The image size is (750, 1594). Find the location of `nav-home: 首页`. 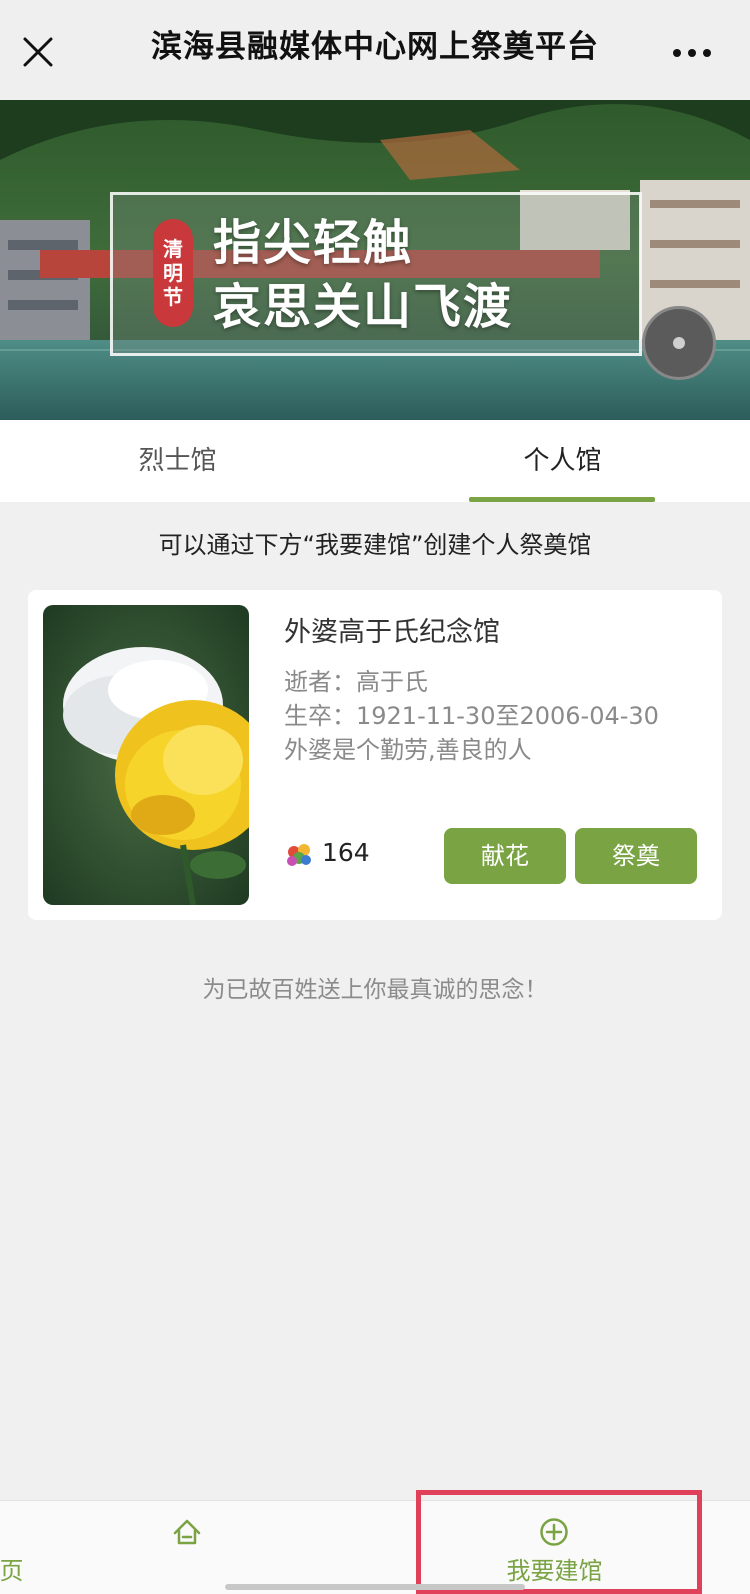

nav-home: 首页 is located at coordinates (187, 1547).